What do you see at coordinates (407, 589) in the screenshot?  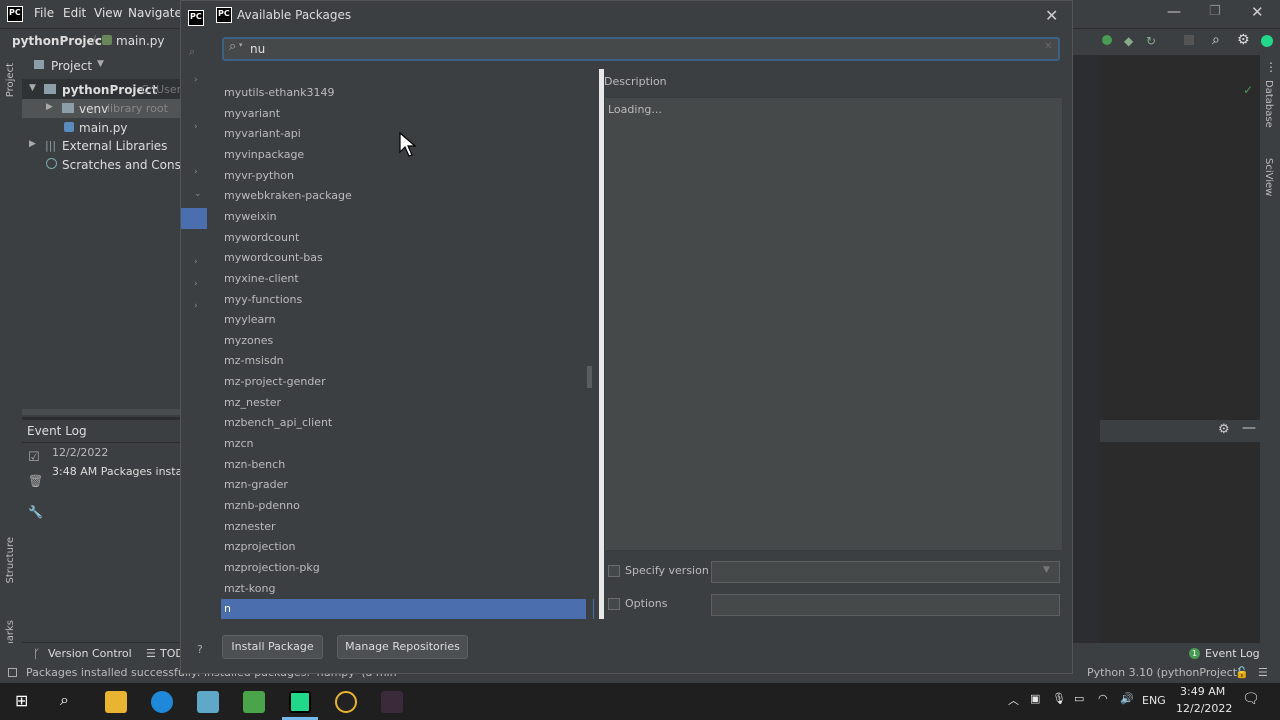 I see `package-list-item: mzt-kong` at bounding box center [407, 589].